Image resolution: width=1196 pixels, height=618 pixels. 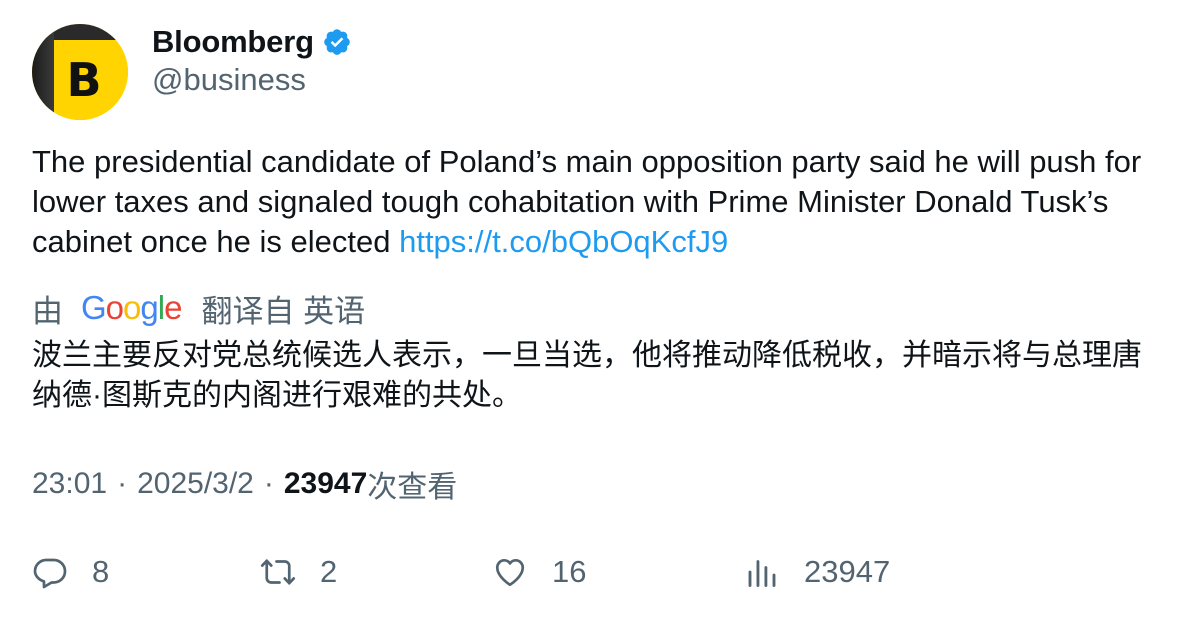 What do you see at coordinates (298, 572) in the screenshot?
I see `retweet-button: 2` at bounding box center [298, 572].